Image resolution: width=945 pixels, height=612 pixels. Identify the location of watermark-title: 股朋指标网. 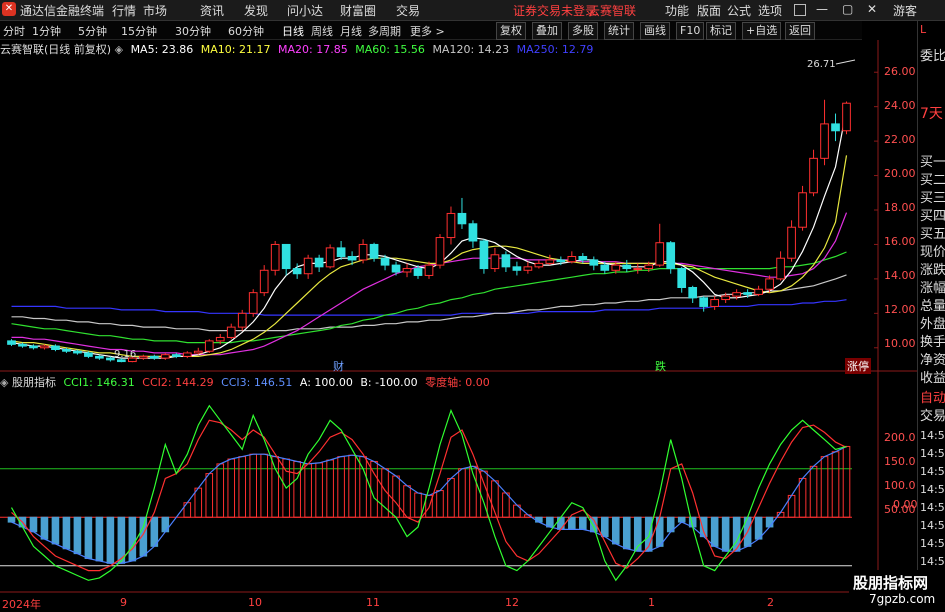
(891, 583).